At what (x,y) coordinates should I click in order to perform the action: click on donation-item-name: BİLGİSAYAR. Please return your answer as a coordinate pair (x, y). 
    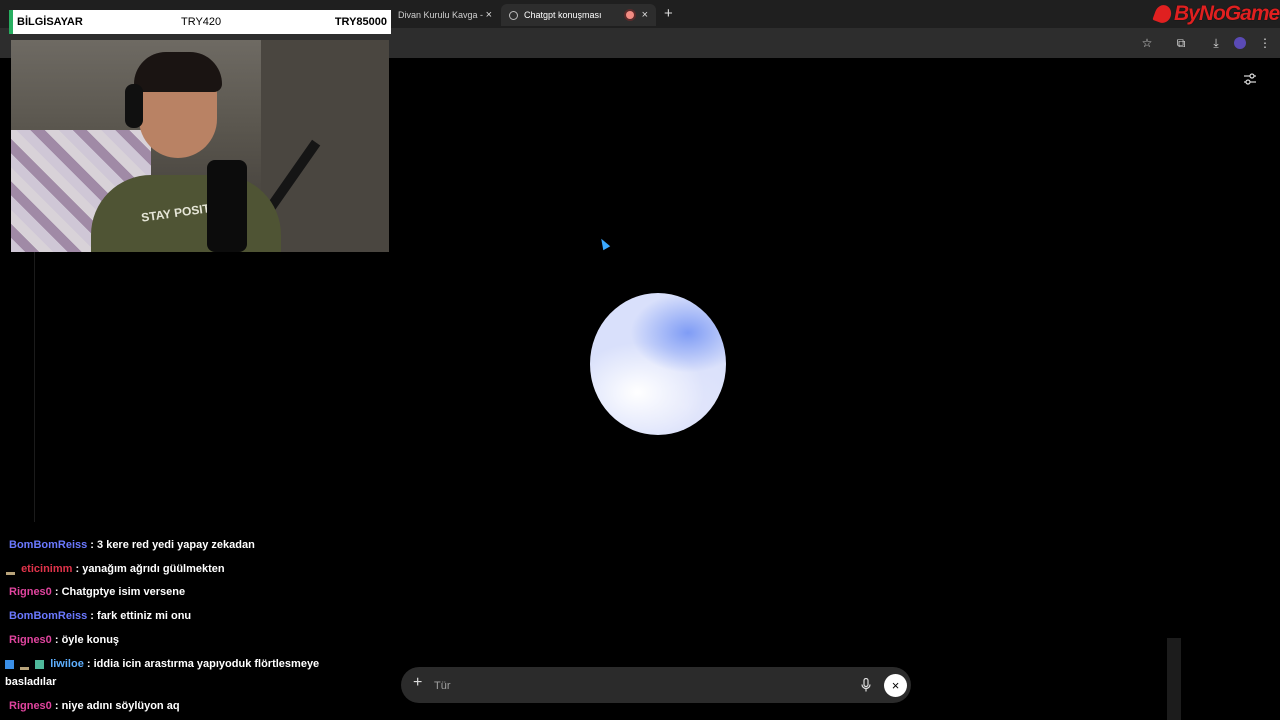
    Looking at the image, I should click on (50, 22).